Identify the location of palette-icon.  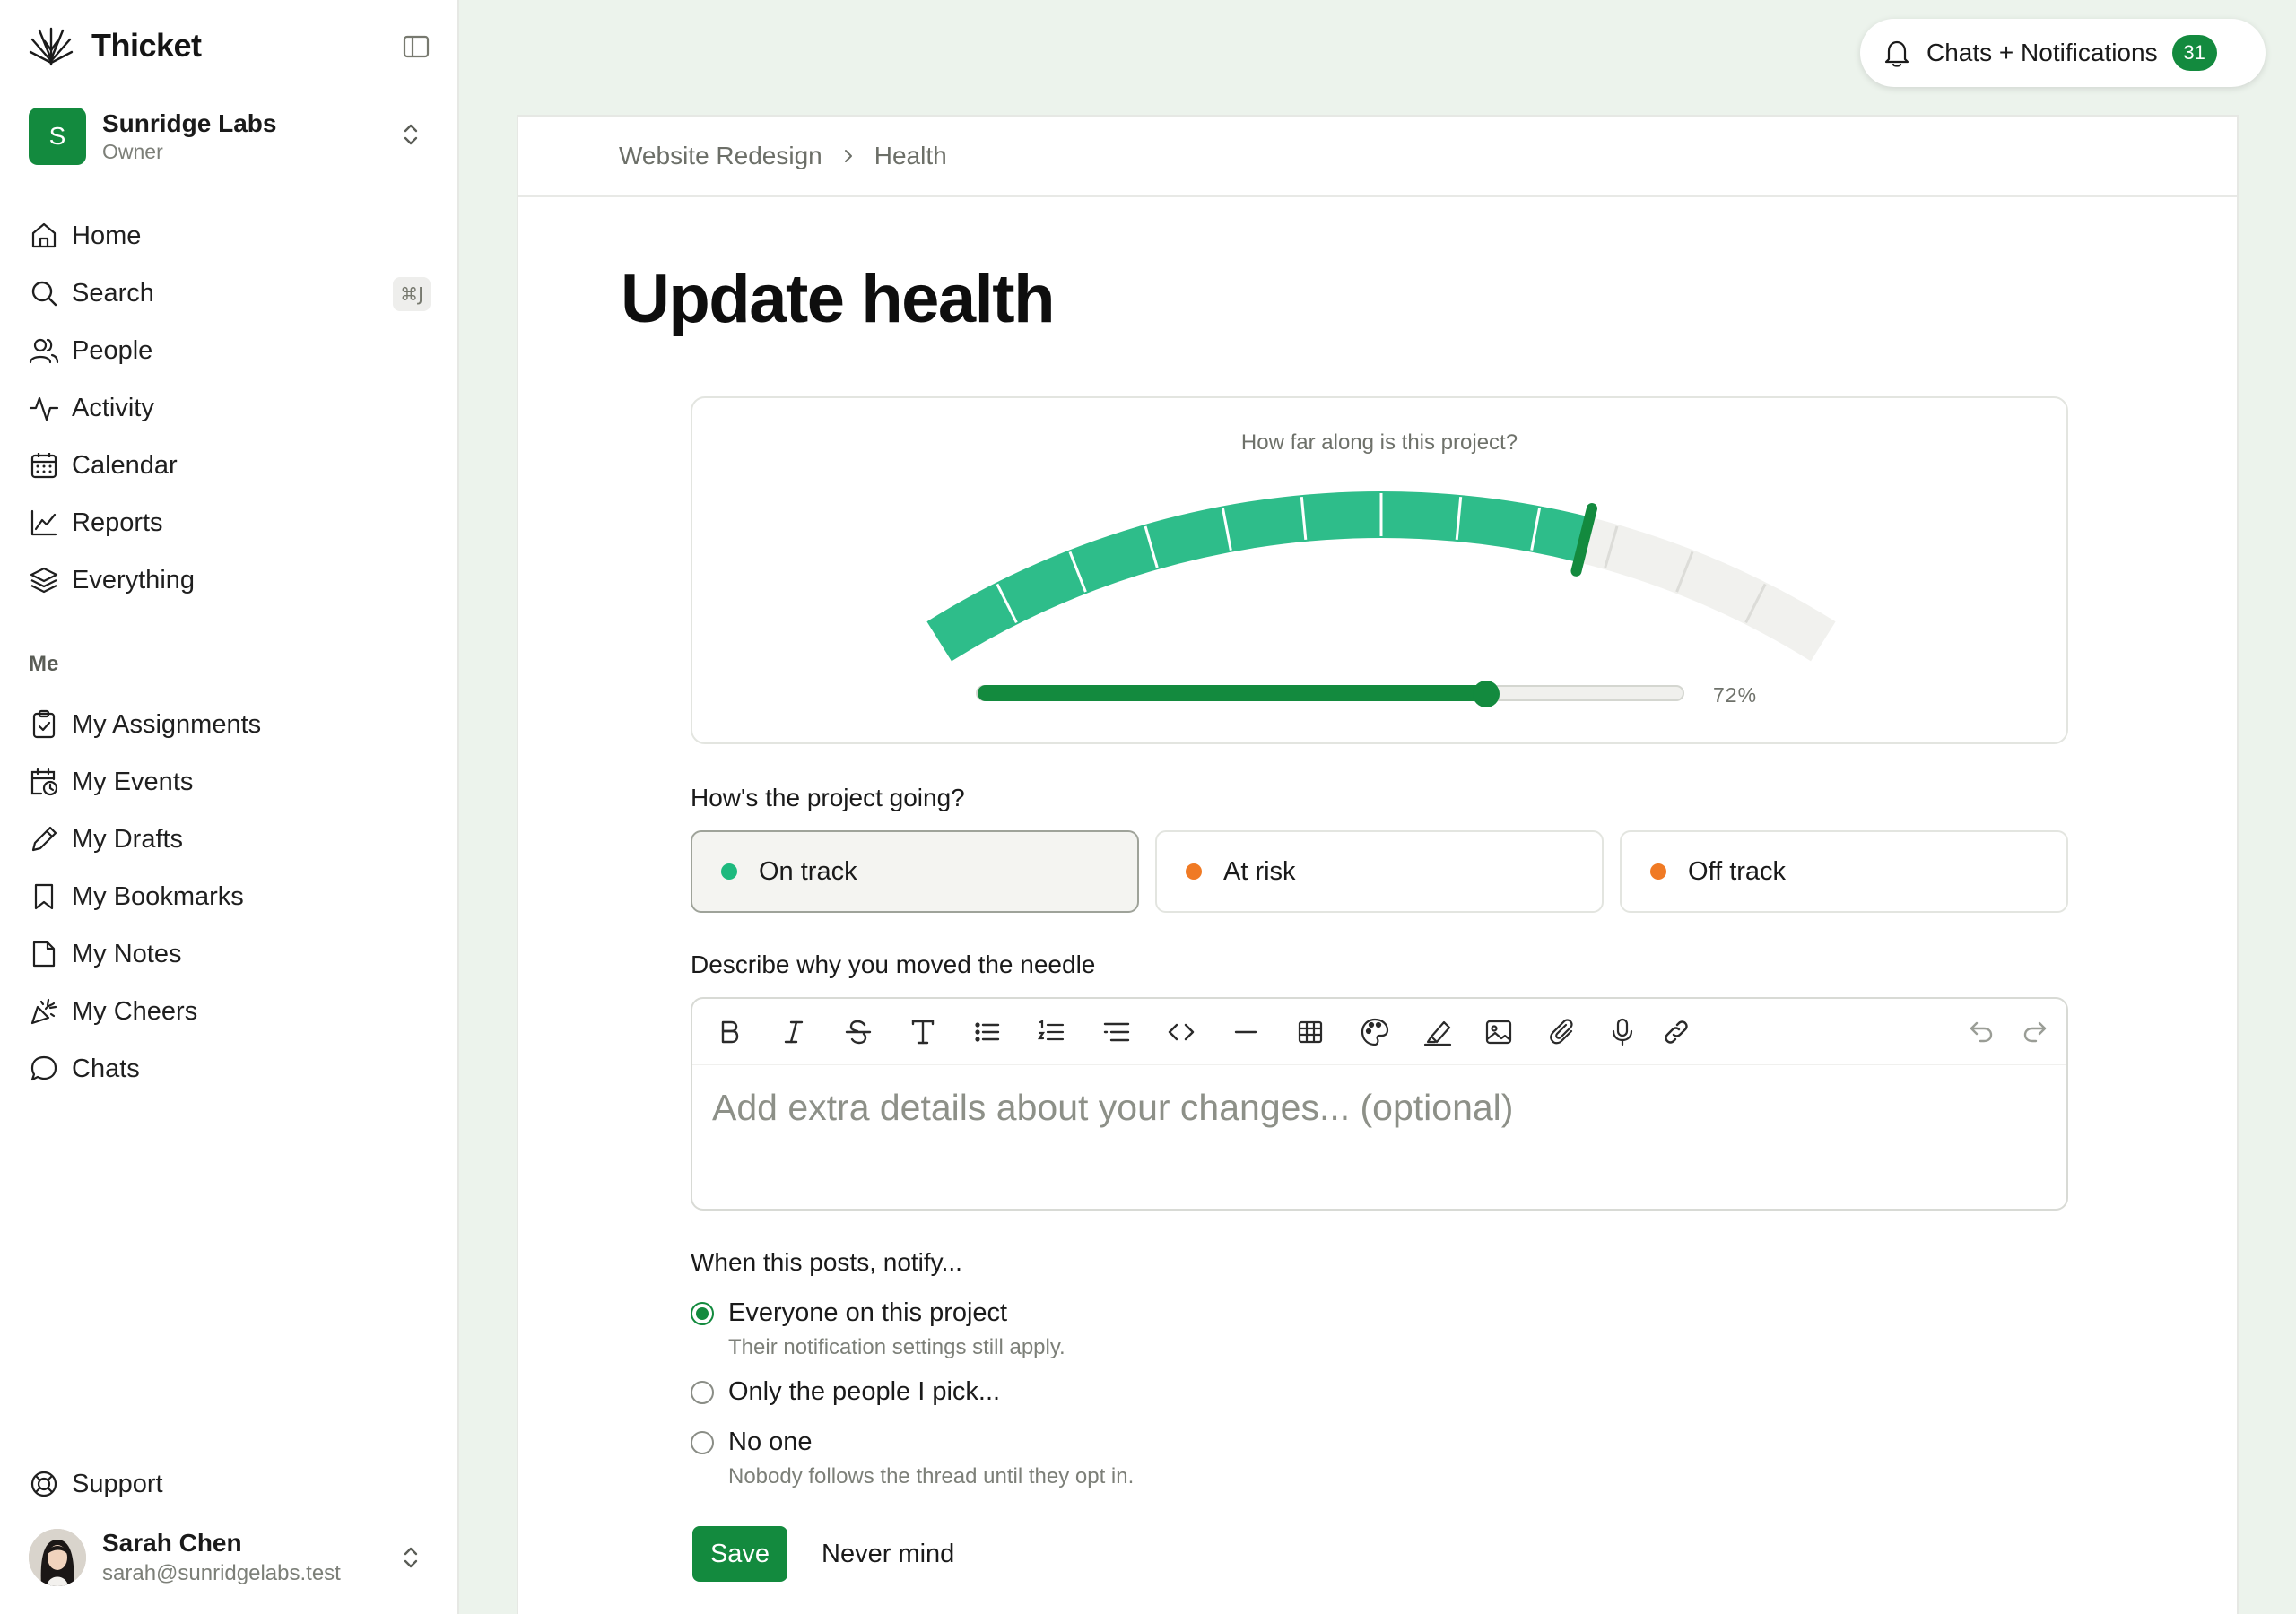
(1375, 1032).